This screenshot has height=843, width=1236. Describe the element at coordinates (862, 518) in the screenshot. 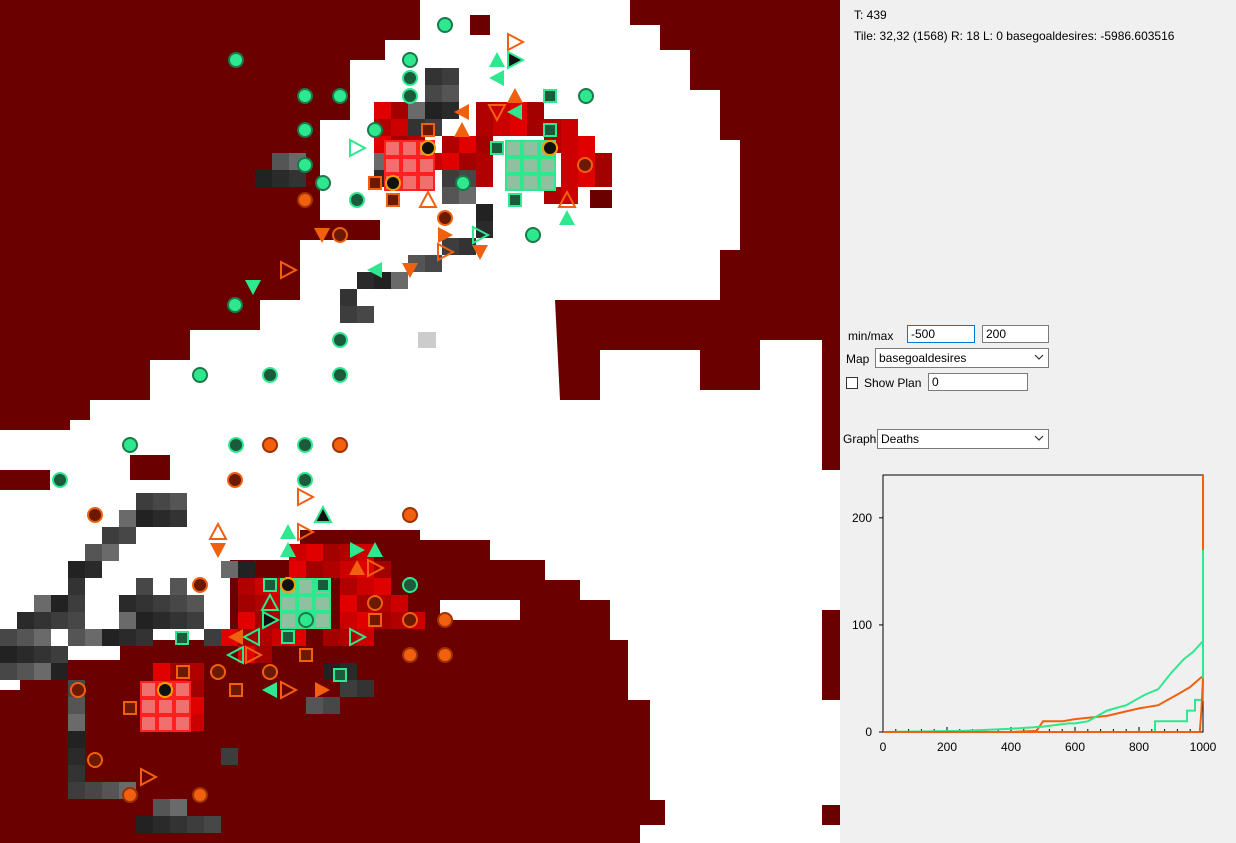

I see `y-tick-label: 200` at that location.